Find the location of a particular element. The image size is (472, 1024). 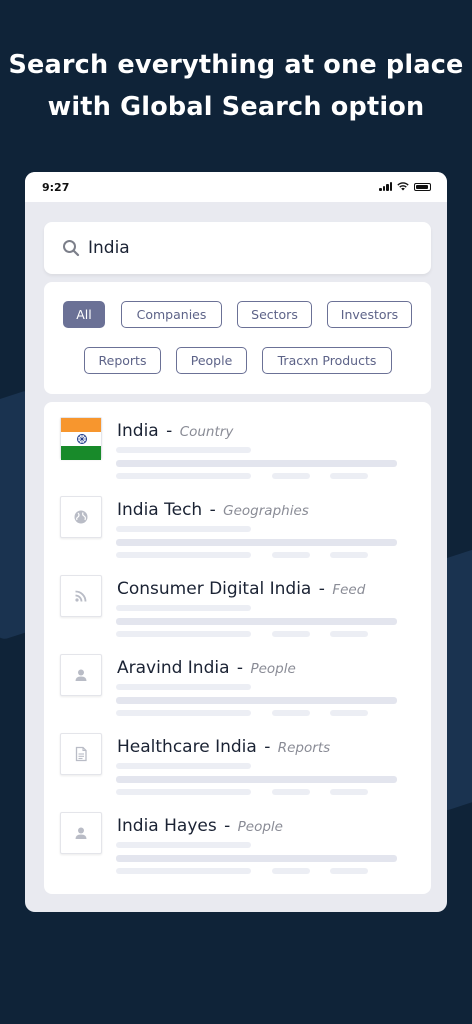

wifi-icon is located at coordinates (403, 186).